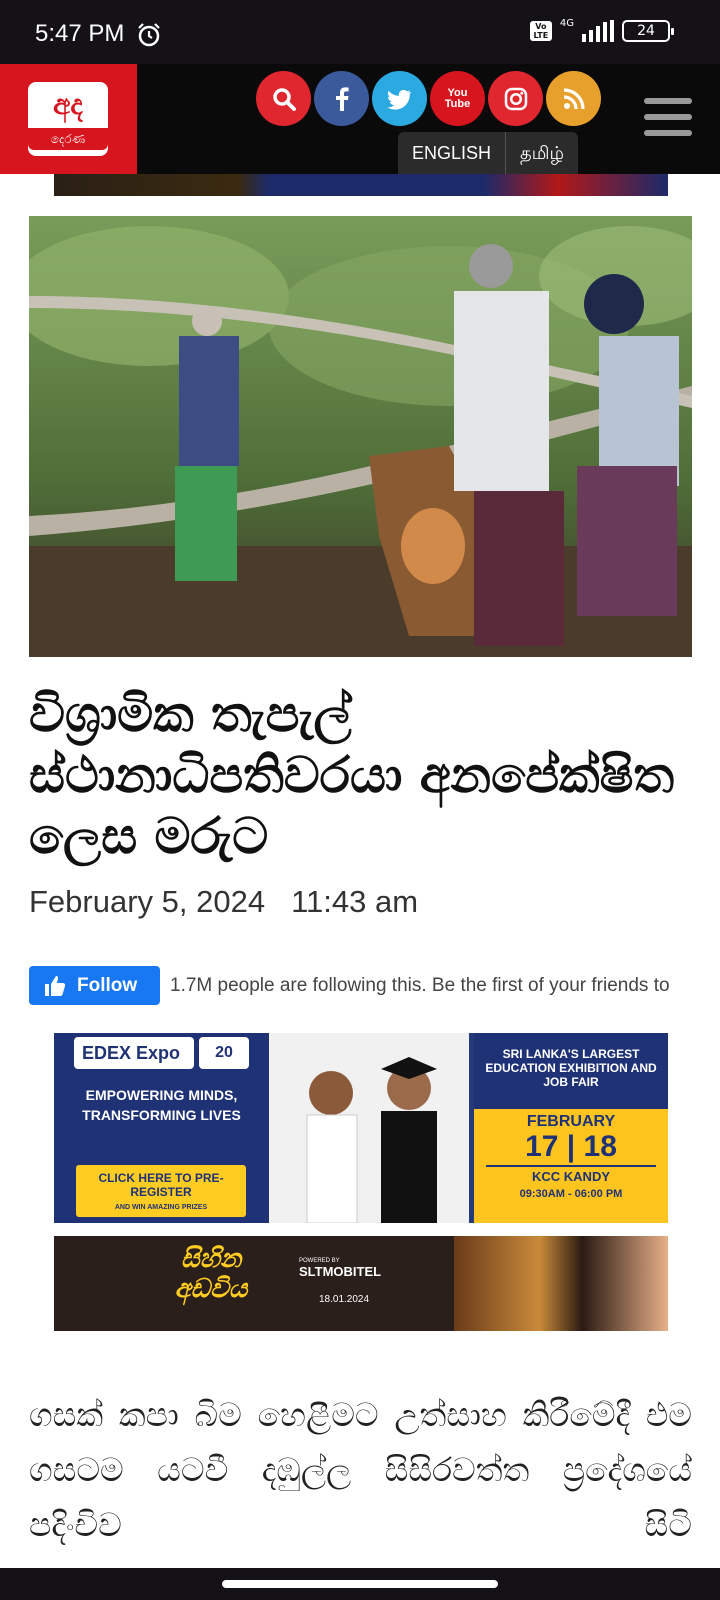 The image size is (720, 1600). I want to click on youtube-label: You Tube, so click(457, 98).